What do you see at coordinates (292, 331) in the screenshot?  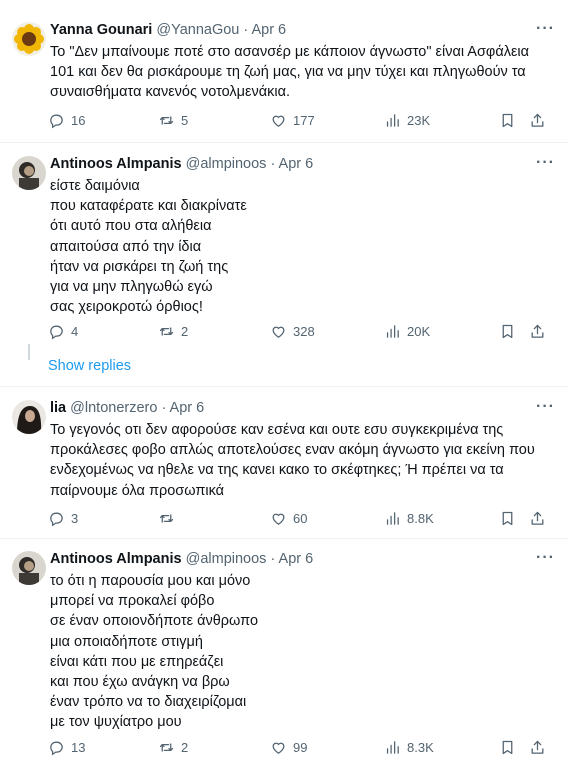 I see `like-button: 328` at bounding box center [292, 331].